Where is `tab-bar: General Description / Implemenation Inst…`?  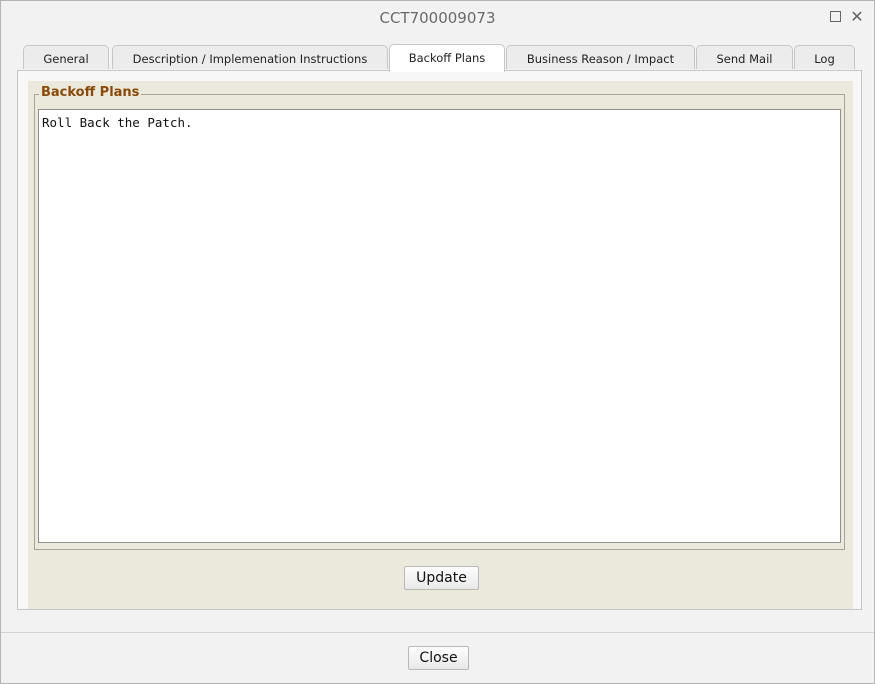
tab-bar: General Description / Implemenation Inst… is located at coordinates (443, 58).